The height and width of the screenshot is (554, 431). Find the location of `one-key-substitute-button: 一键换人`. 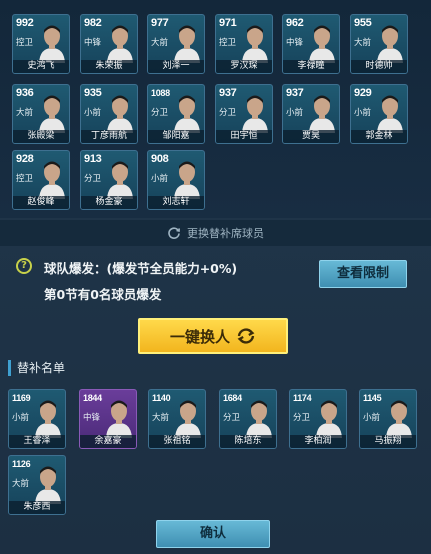

one-key-substitute-button: 一键换人 is located at coordinates (213, 336).